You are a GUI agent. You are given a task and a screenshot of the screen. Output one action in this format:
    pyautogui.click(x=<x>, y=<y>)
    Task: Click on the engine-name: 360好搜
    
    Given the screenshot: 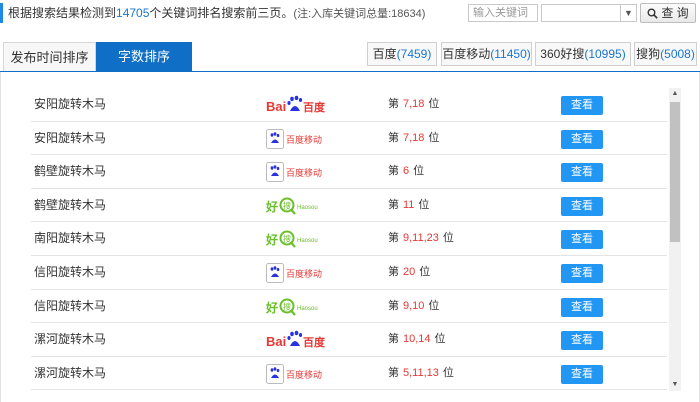 What is the action you would take?
    pyautogui.click(x=562, y=54)
    